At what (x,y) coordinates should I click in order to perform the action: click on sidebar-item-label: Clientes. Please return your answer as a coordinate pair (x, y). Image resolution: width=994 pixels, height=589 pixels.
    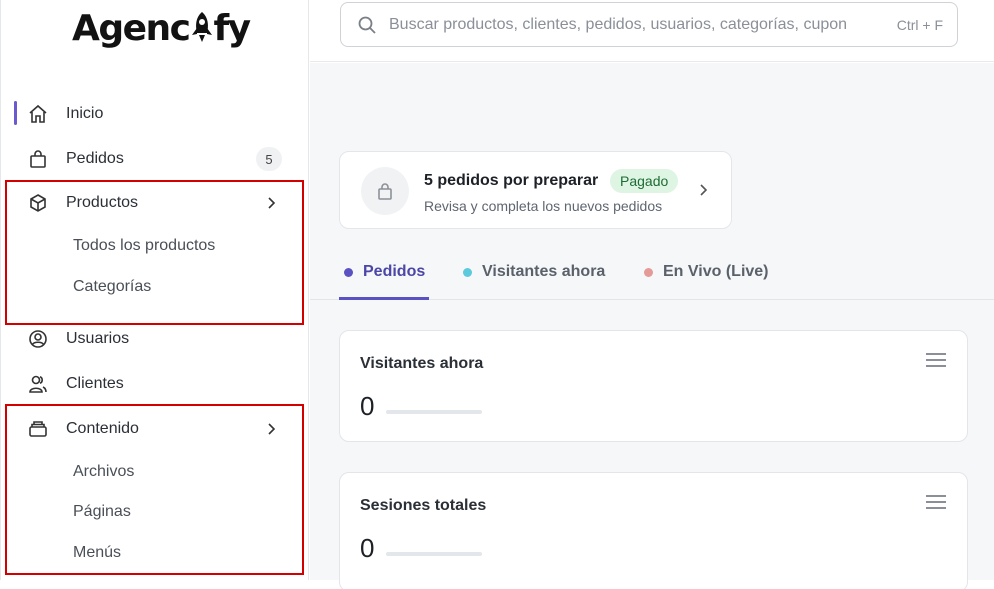
    Looking at the image, I should click on (95, 383).